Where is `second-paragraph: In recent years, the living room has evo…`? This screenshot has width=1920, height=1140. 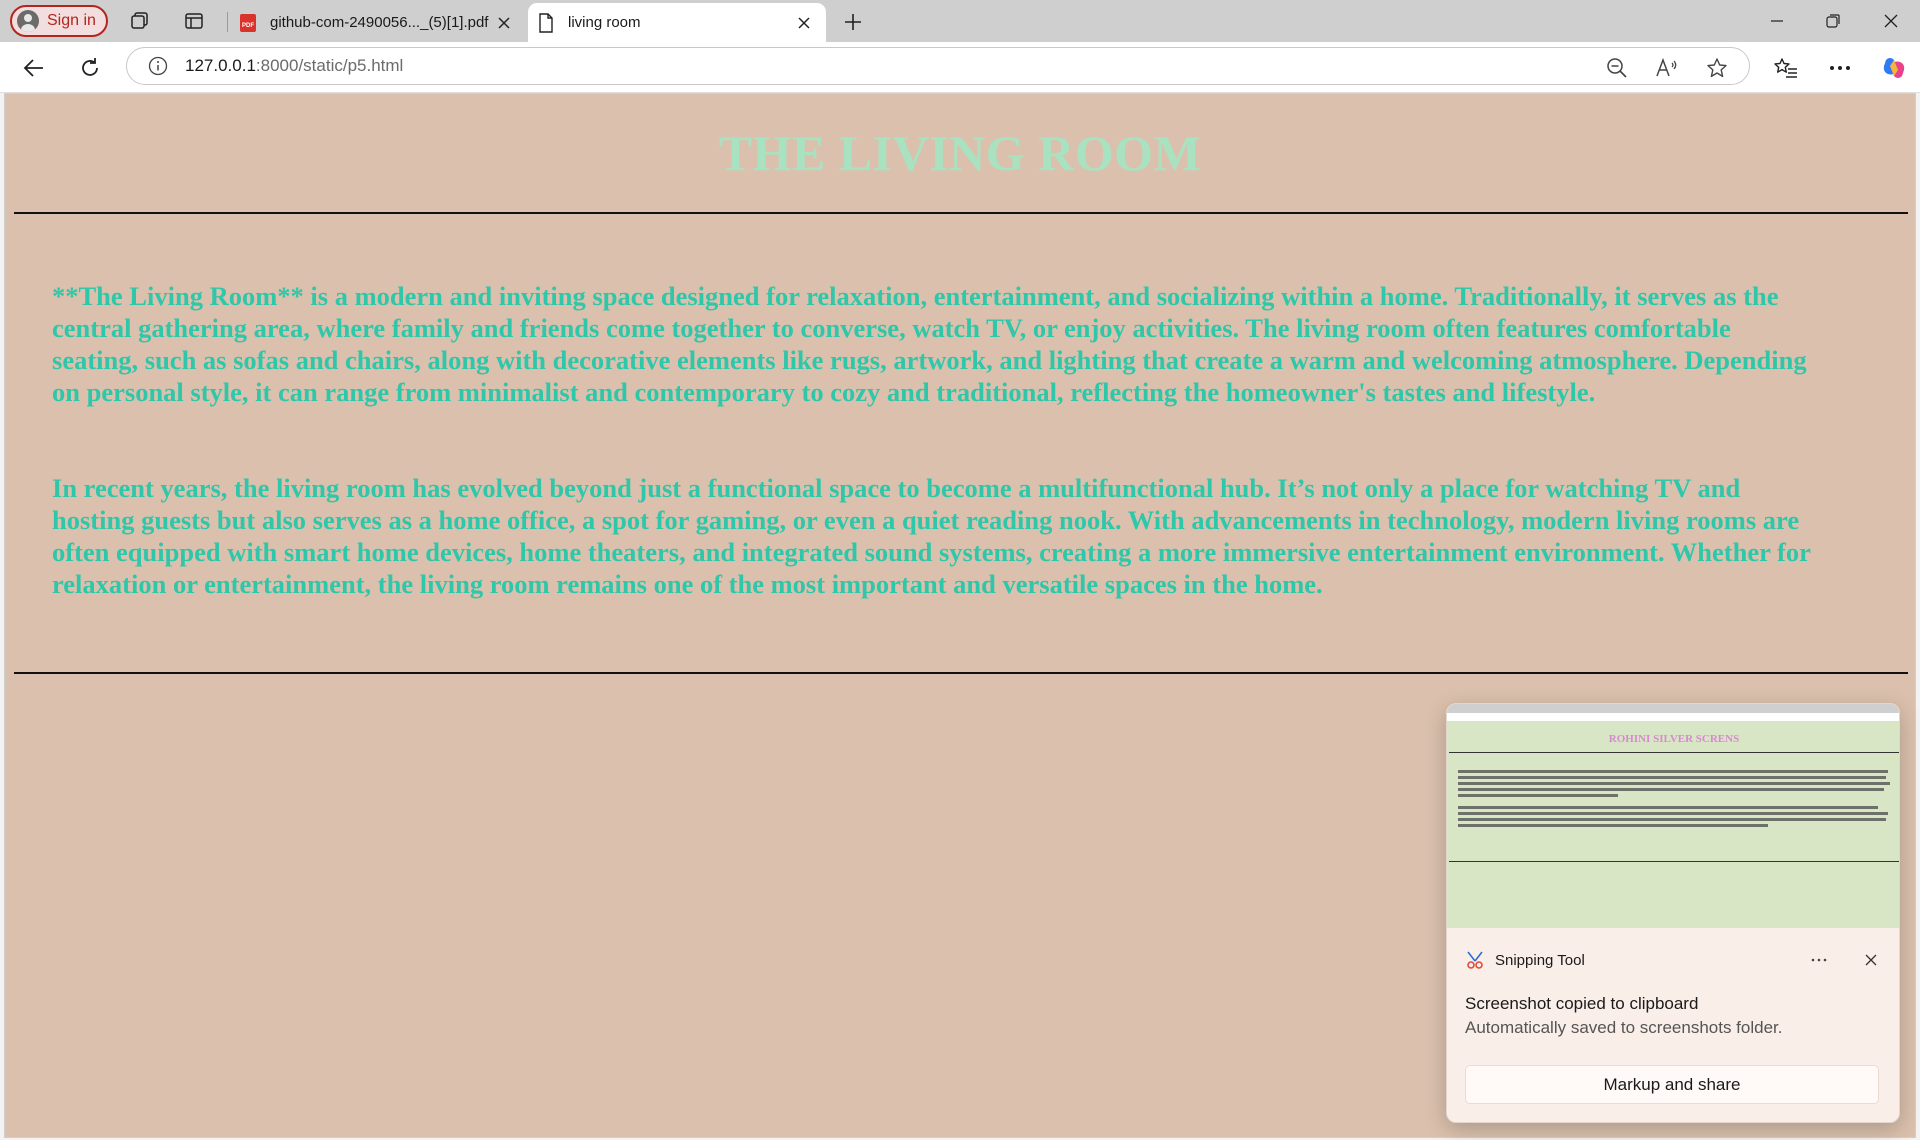
second-paragraph: In recent years, the living room has evo… is located at coordinates (931, 536).